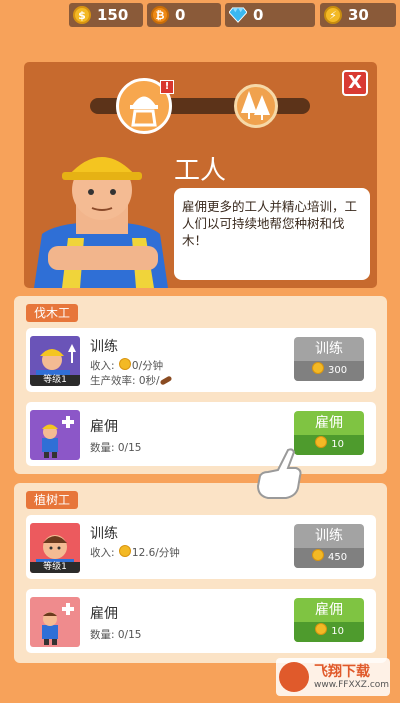 The width and height of the screenshot is (400, 703). I want to click on currency-bar: $ 150 ₿ 0 0 ⚡ 30, so click(200, 15).